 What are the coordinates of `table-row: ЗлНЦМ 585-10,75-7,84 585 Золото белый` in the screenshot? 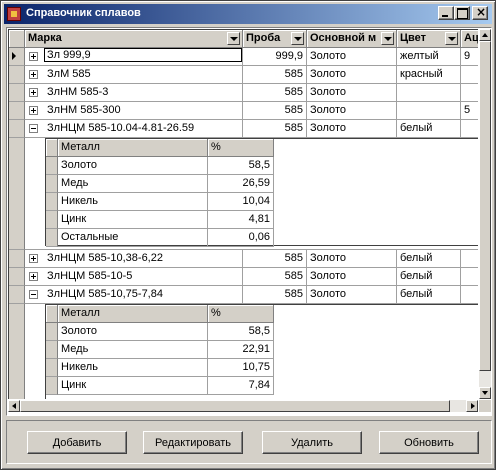 It's located at (243, 295).